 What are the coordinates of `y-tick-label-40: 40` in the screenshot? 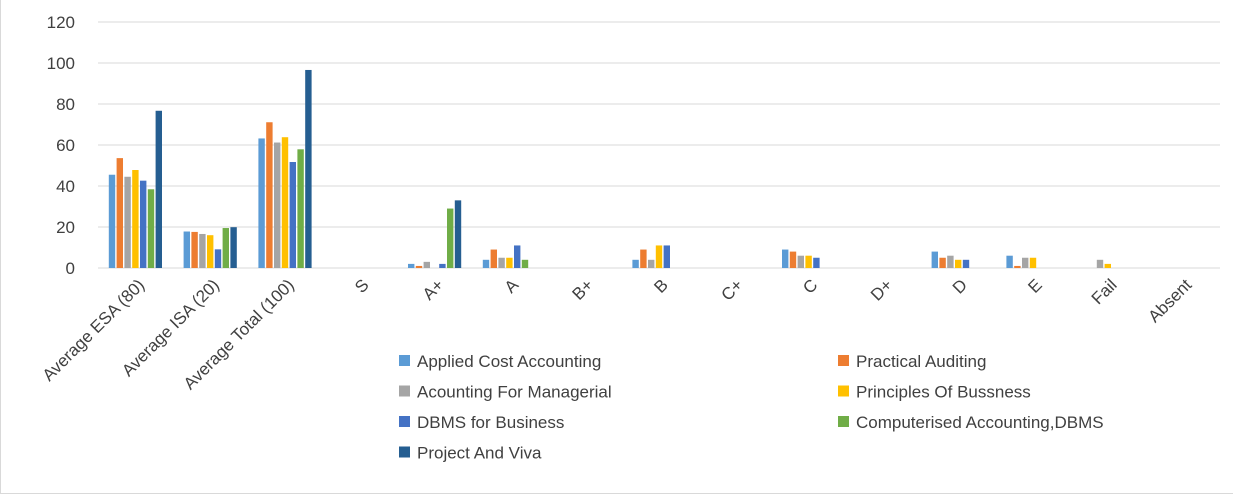 It's located at (65, 186).